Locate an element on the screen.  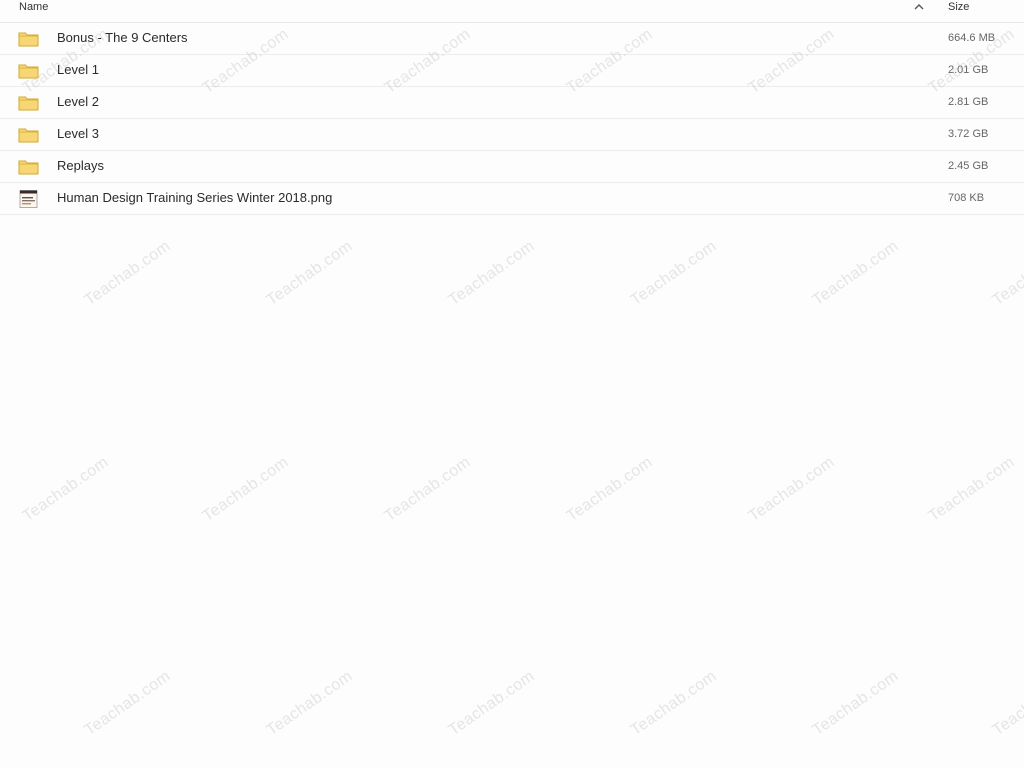
file-row: Level 3 3.72 GB is located at coordinates (512, 135).